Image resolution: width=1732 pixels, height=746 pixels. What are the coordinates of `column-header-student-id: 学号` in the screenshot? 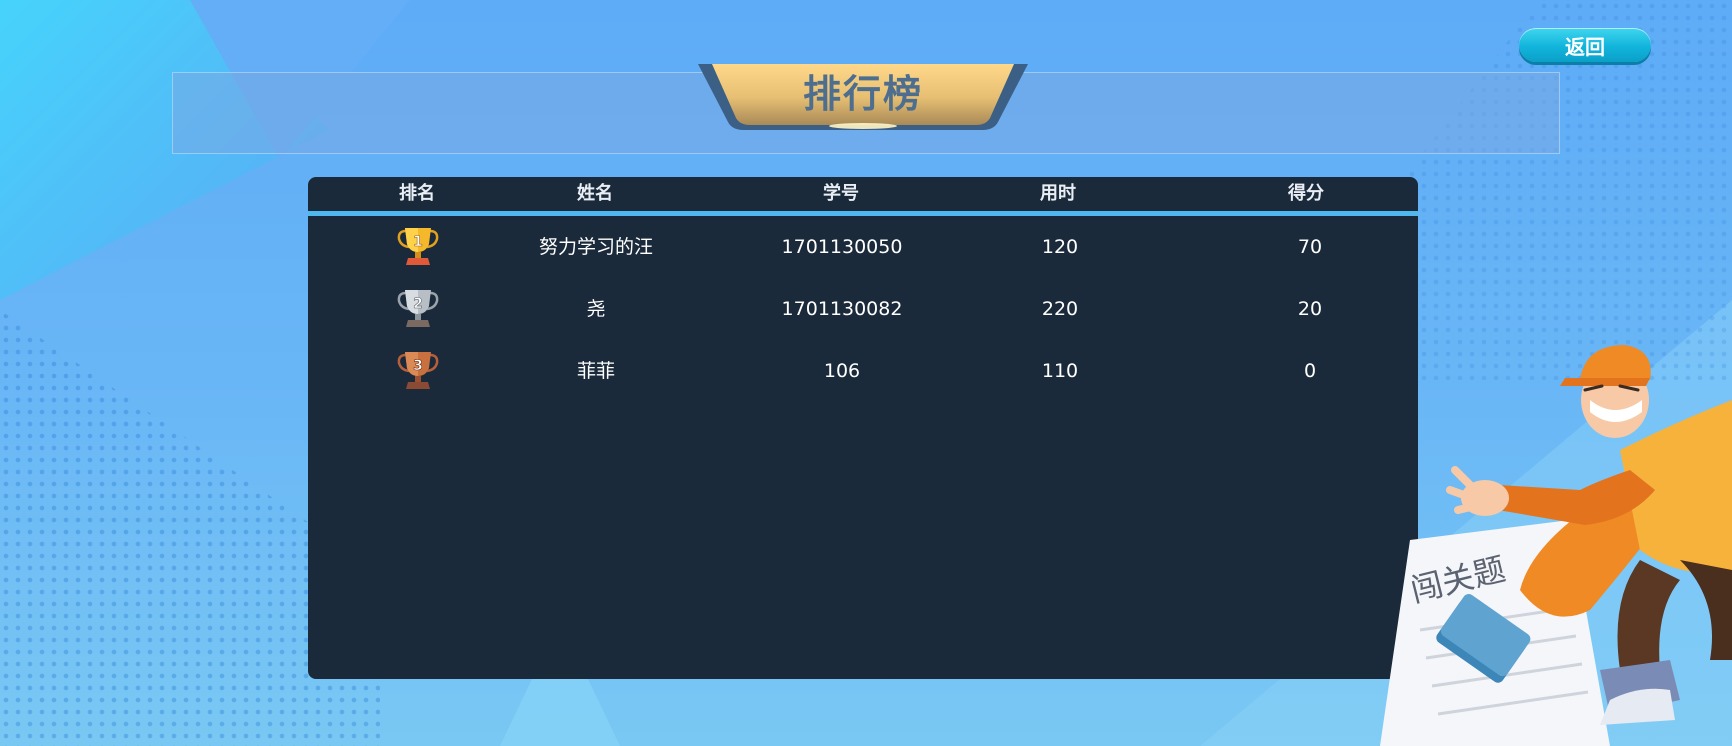 It's located at (841, 193).